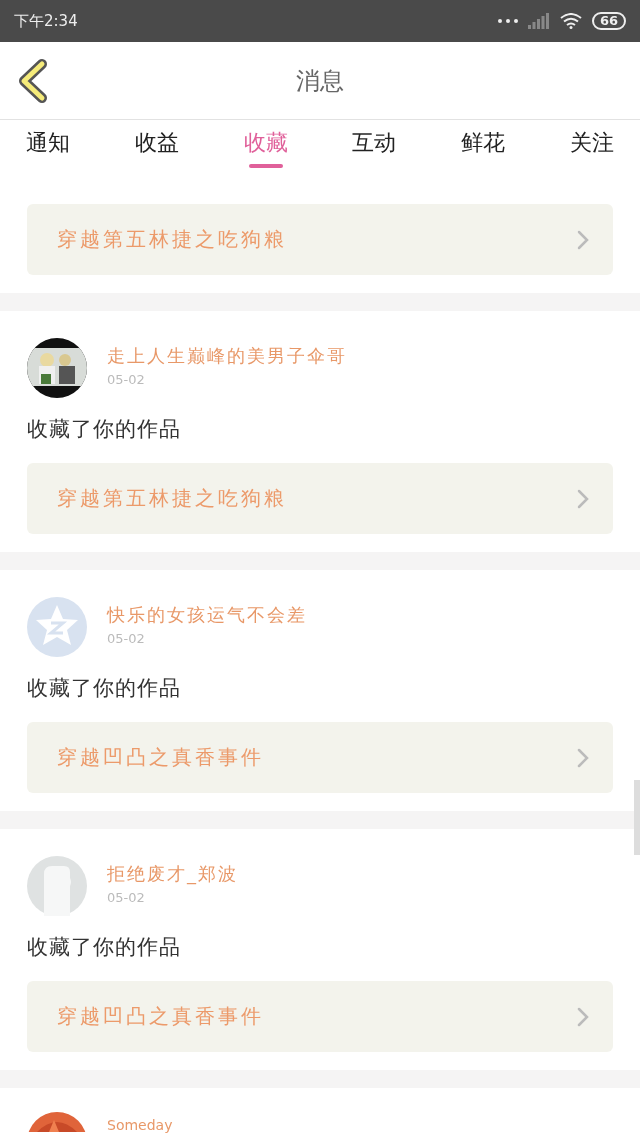 The width and height of the screenshot is (640, 1138). What do you see at coordinates (156, 146) in the screenshot?
I see `tab: 收益` at bounding box center [156, 146].